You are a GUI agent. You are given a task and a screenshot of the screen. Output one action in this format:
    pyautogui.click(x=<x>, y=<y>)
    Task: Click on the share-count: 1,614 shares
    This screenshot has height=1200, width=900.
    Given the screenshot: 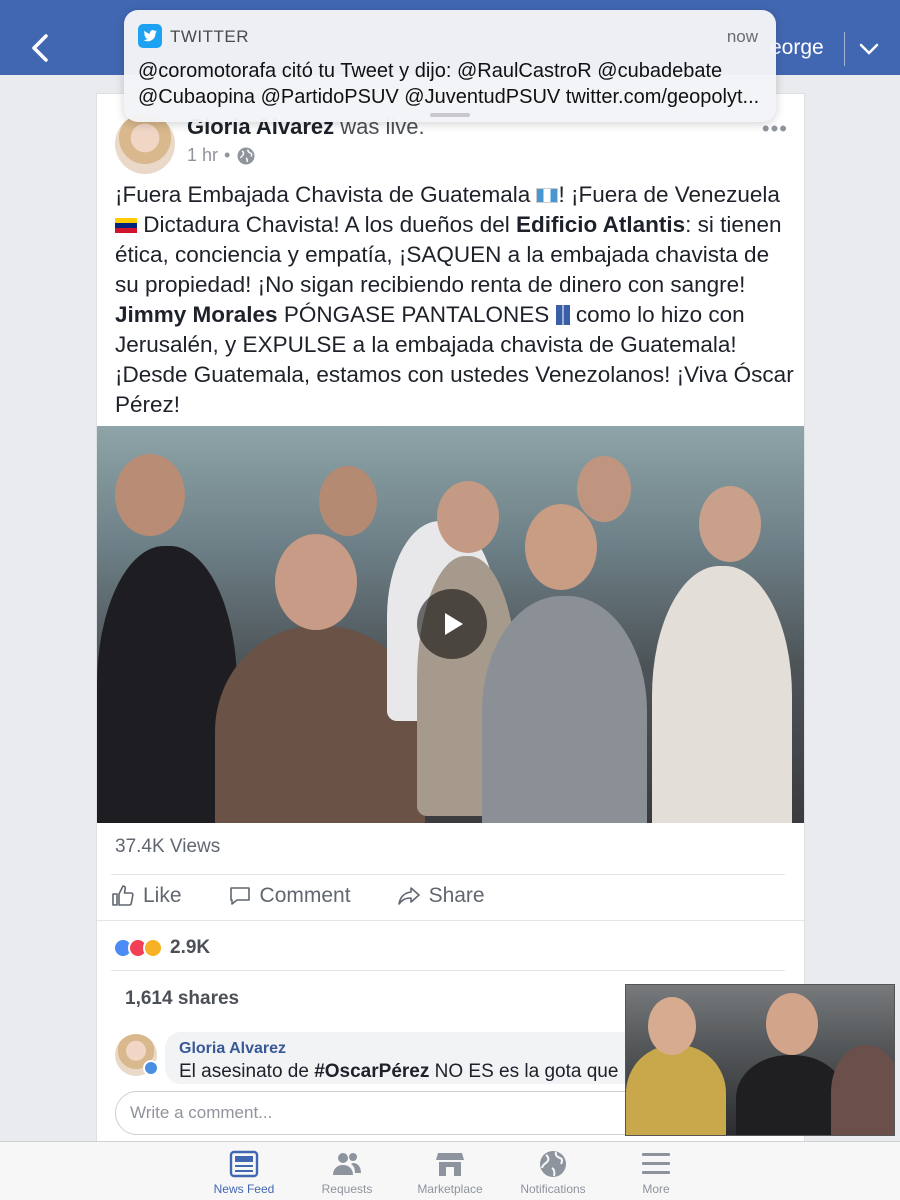 What is the action you would take?
    pyautogui.click(x=182, y=999)
    